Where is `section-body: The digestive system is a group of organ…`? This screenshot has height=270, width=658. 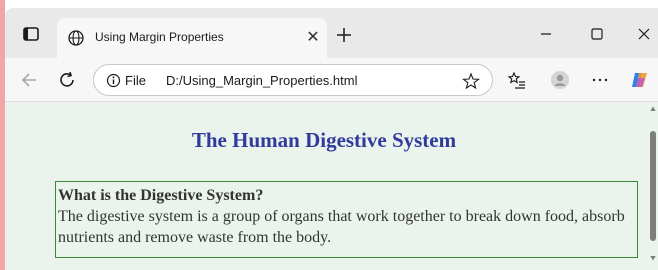 section-body: The digestive system is a group of organ… is located at coordinates (341, 227).